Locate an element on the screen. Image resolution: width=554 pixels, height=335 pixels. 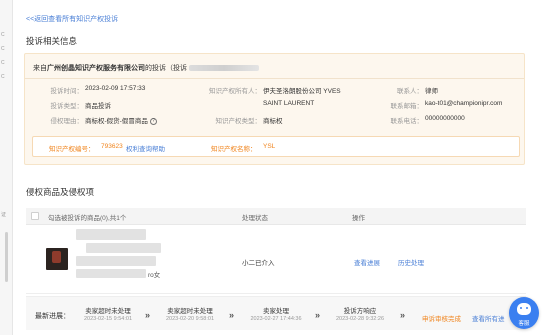
time-value: 2023-02-09 17:57:33 is located at coordinates (115, 88).